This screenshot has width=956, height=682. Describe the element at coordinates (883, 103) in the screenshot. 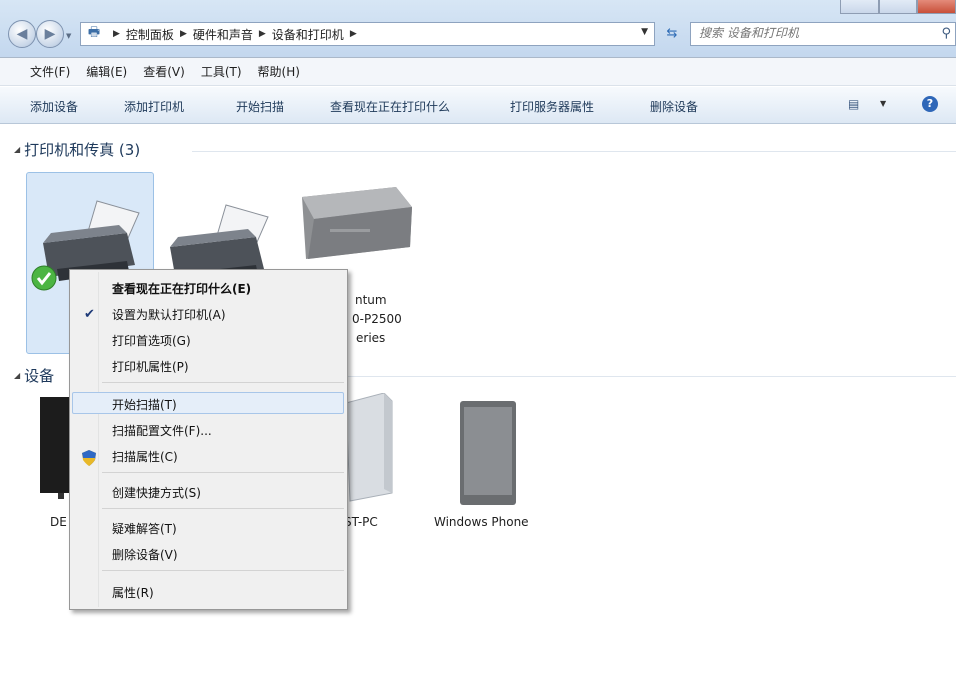

I see `view-dropdown-icon: ▼` at that location.